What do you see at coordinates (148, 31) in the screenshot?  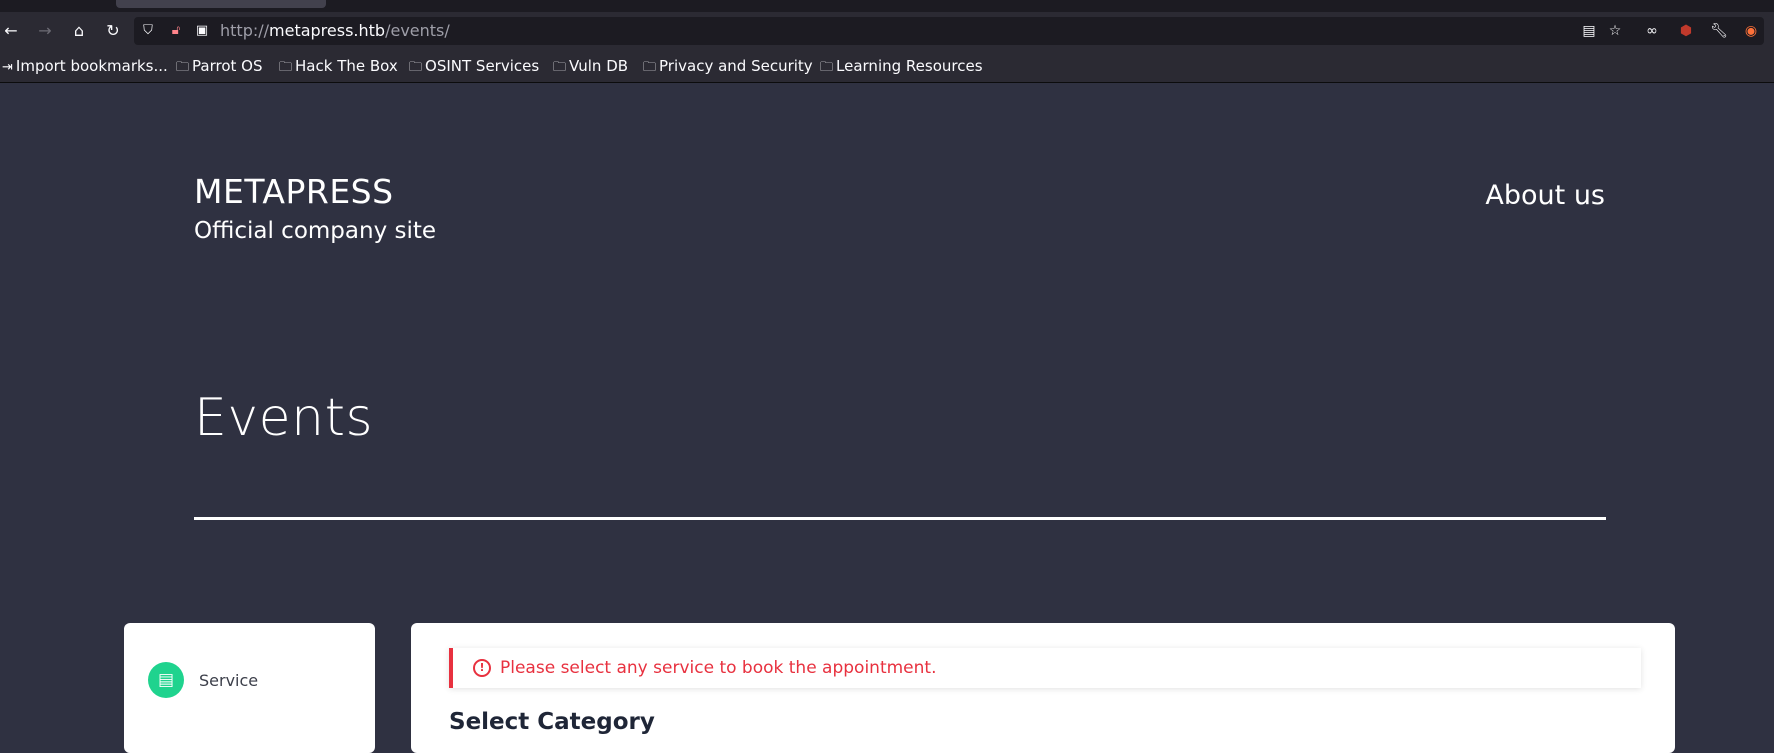 I see `shield-icon: ⛉` at bounding box center [148, 31].